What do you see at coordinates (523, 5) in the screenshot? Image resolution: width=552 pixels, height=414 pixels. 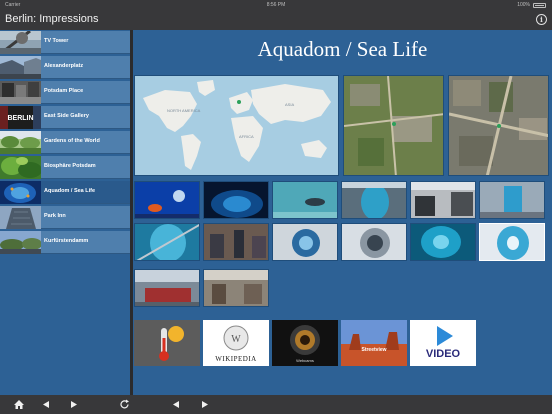 I see `battery-percent: 100%` at bounding box center [523, 5].